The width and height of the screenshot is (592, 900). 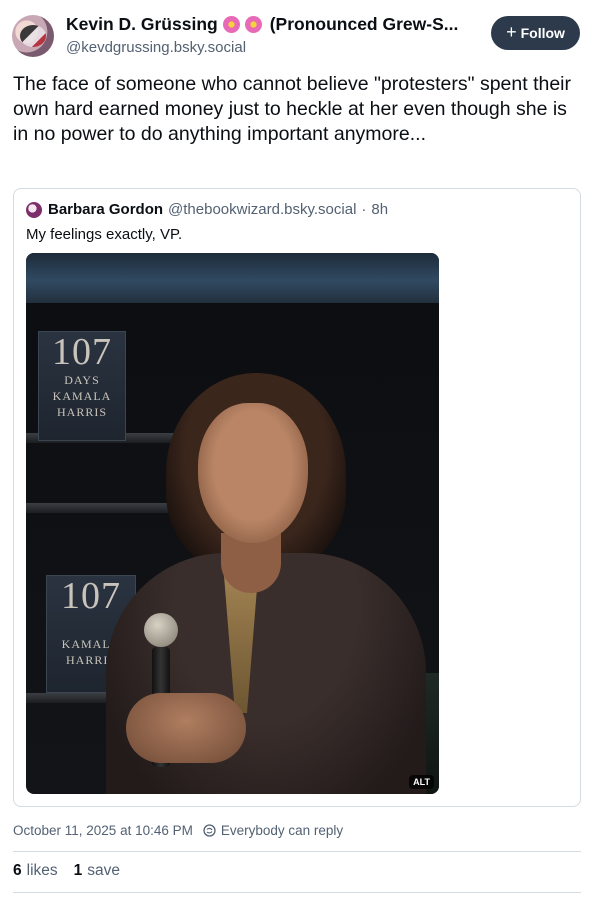 I want to click on author-display-name: Kevin D. Grüssing, so click(x=142, y=24).